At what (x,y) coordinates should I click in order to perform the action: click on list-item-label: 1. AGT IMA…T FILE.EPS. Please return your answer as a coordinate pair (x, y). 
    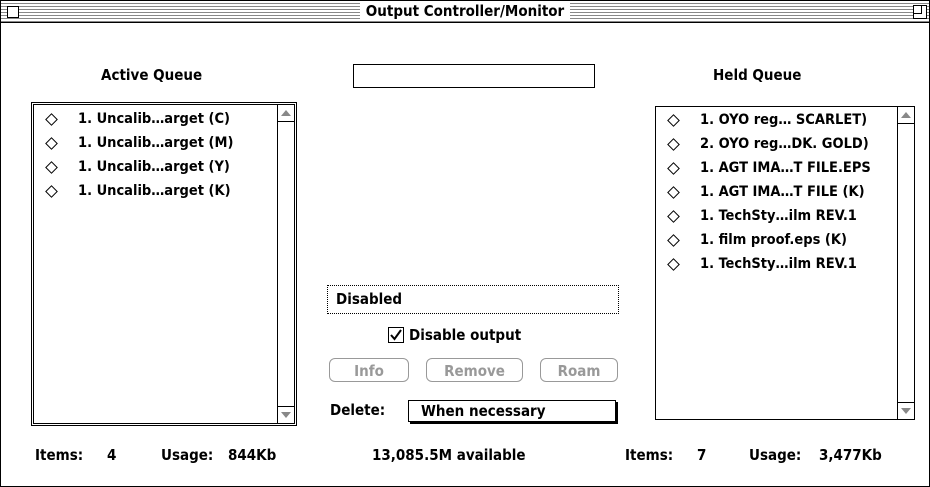
    Looking at the image, I should click on (785, 168).